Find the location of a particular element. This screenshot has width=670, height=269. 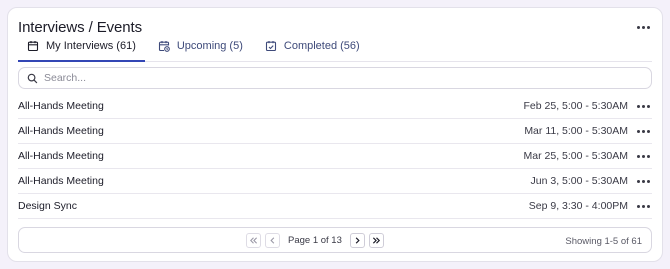

calendar-clock-icon is located at coordinates (164, 46).